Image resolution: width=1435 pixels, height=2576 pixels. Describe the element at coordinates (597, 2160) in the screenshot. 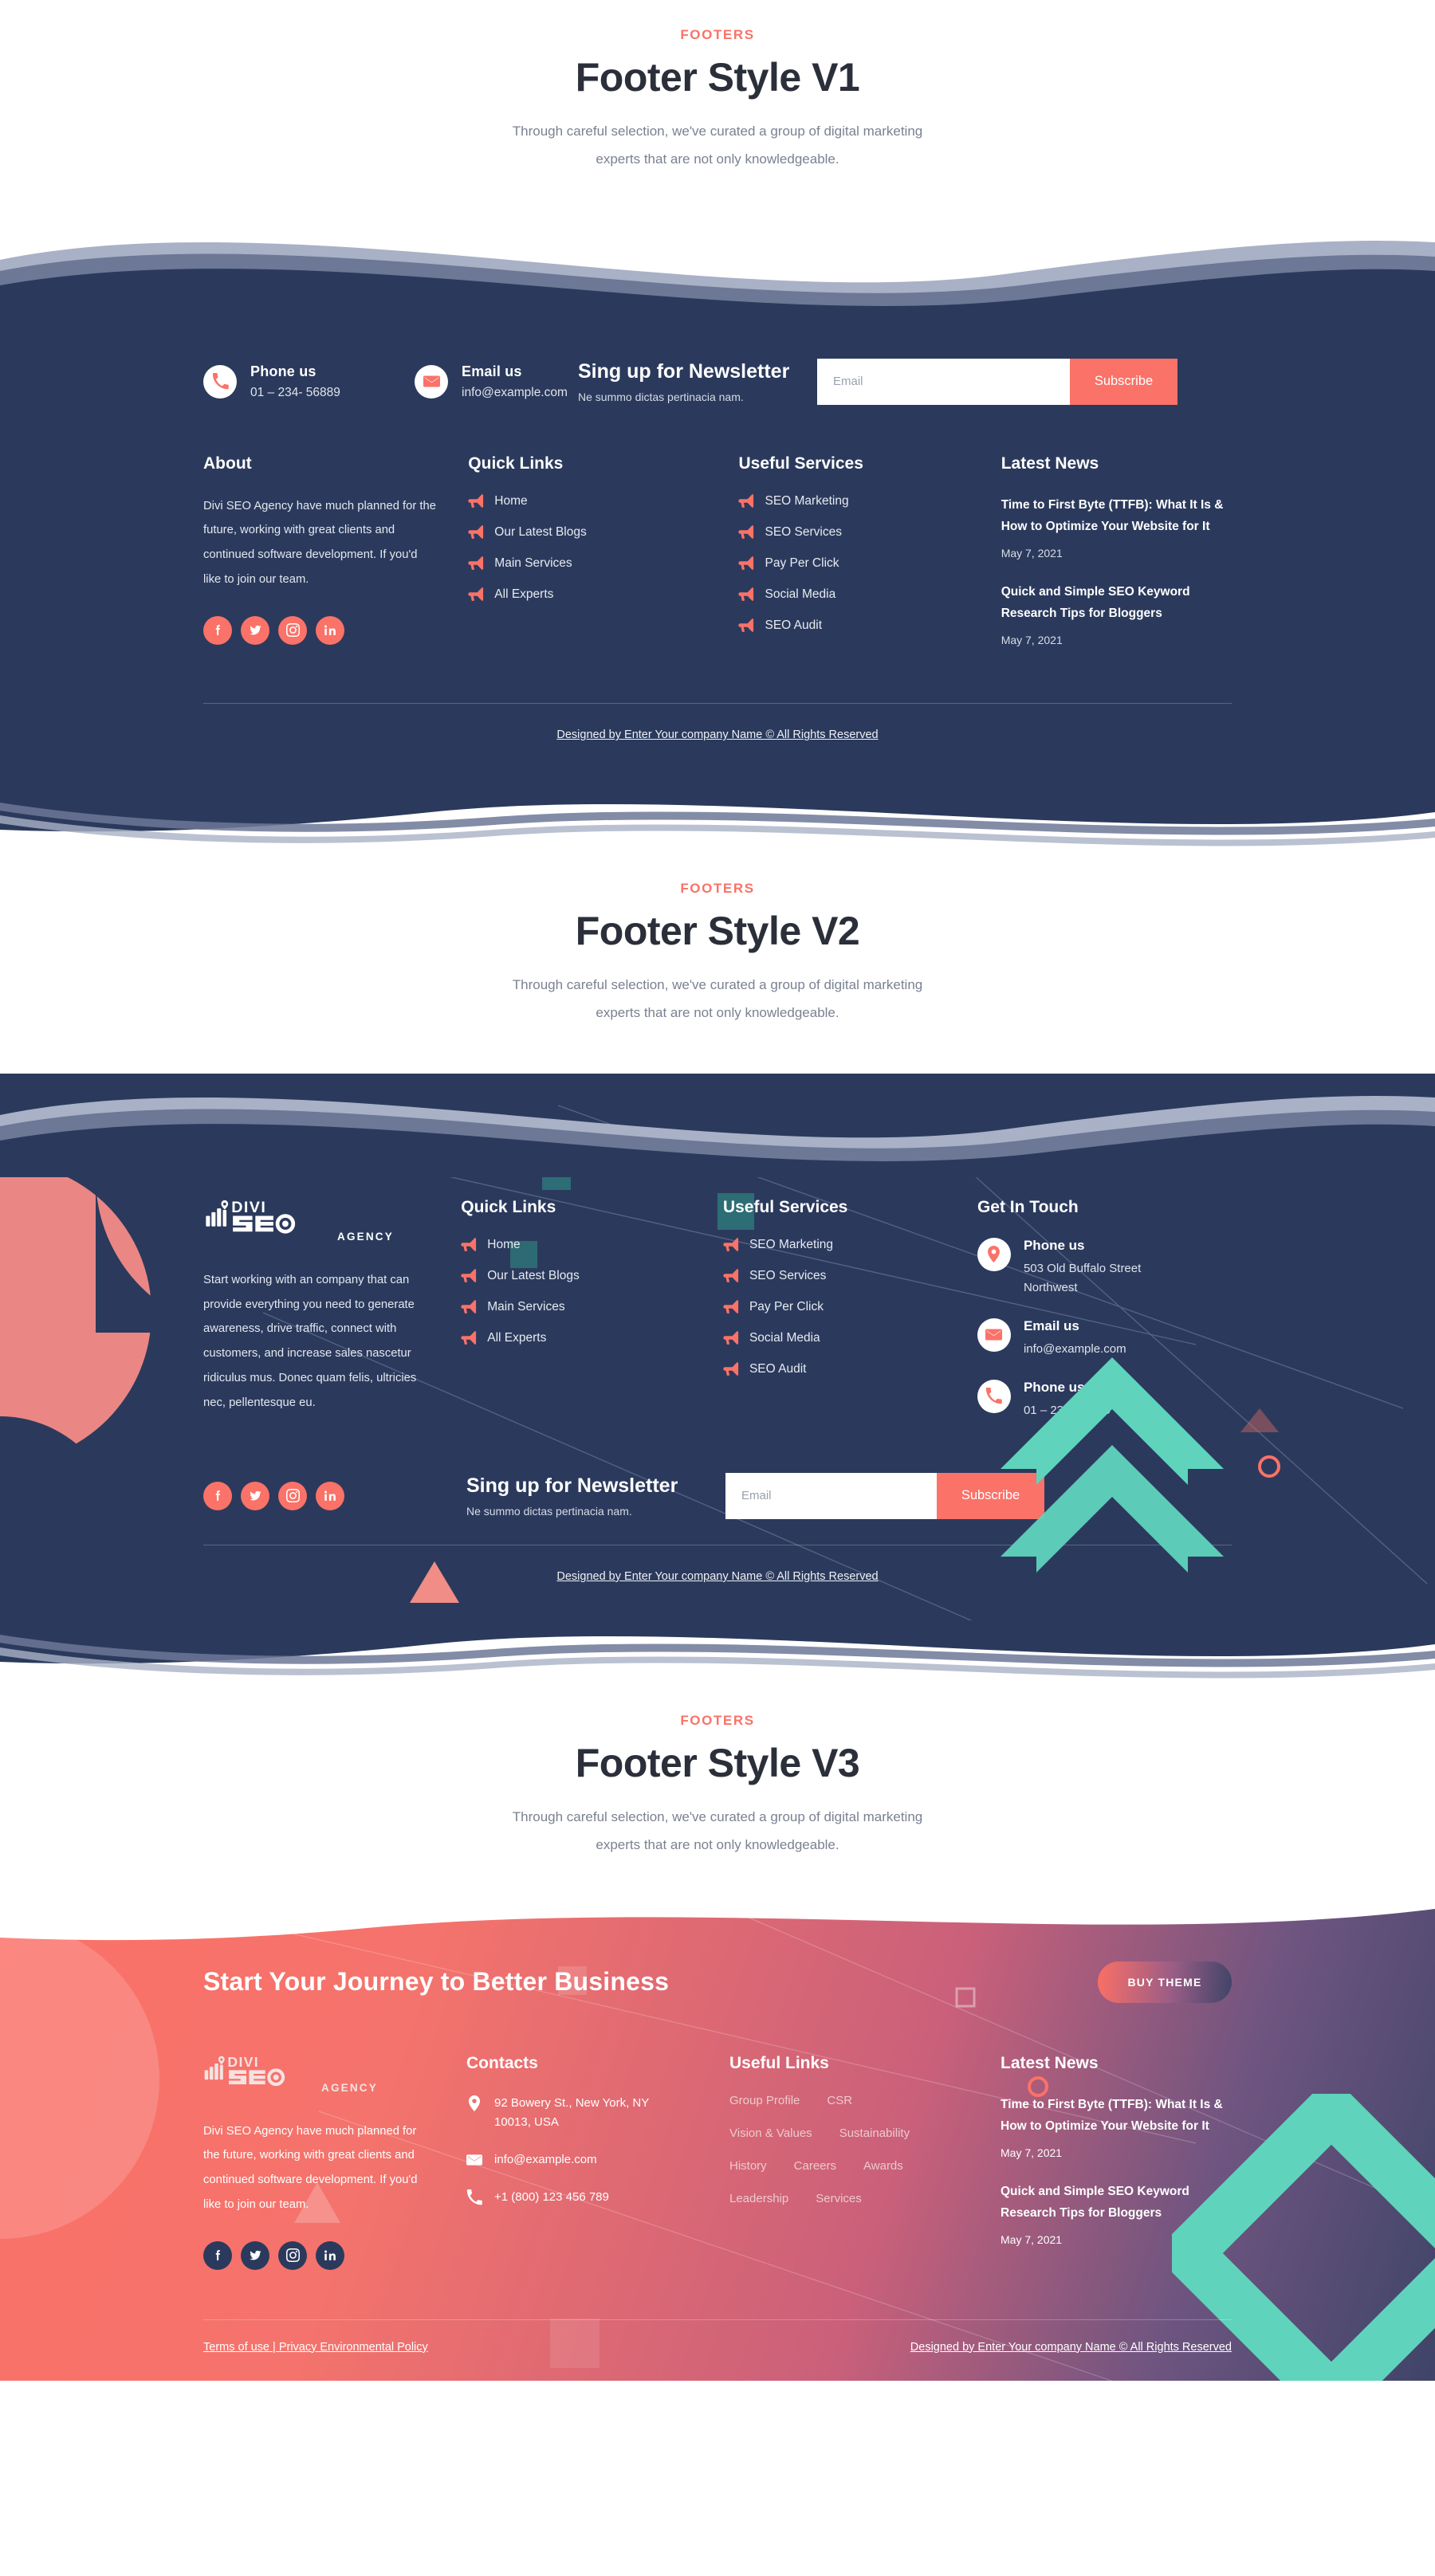

I see `contact-email: info@example.com` at that location.